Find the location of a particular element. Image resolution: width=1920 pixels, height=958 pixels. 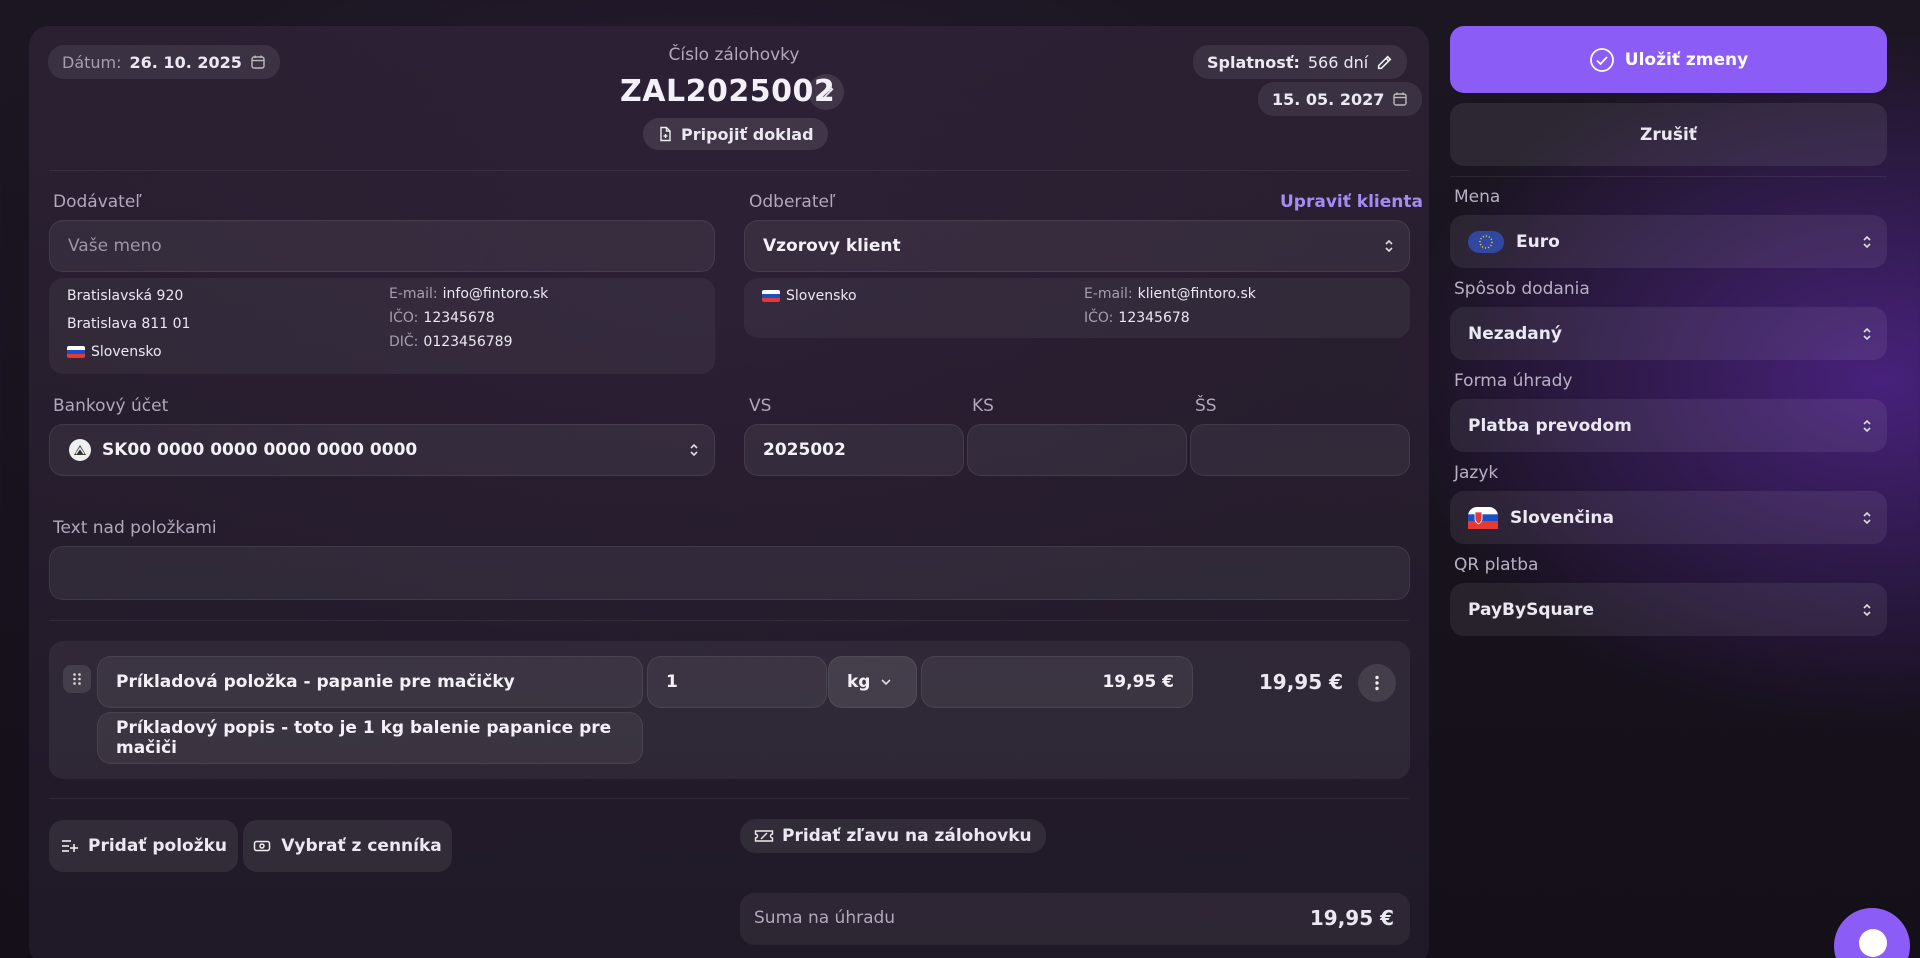

banknote-icon is located at coordinates (262, 846).